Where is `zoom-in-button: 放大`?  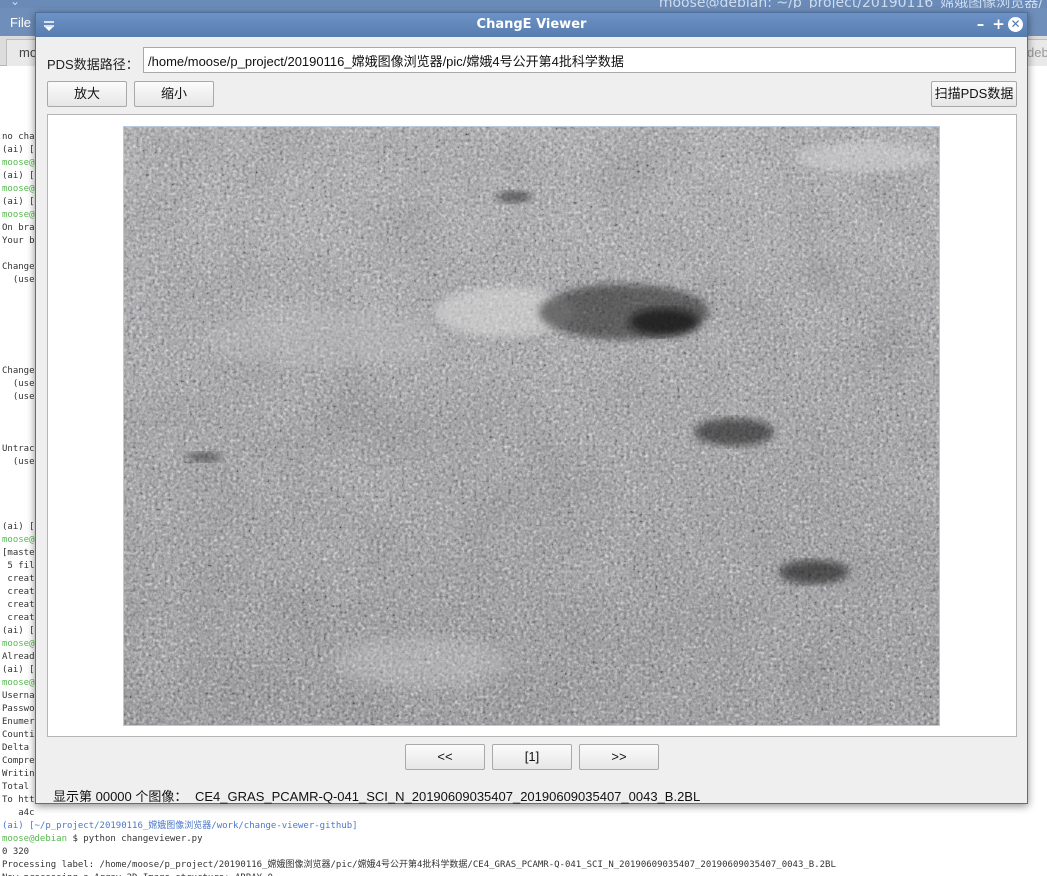 zoom-in-button: 放大 is located at coordinates (87, 94).